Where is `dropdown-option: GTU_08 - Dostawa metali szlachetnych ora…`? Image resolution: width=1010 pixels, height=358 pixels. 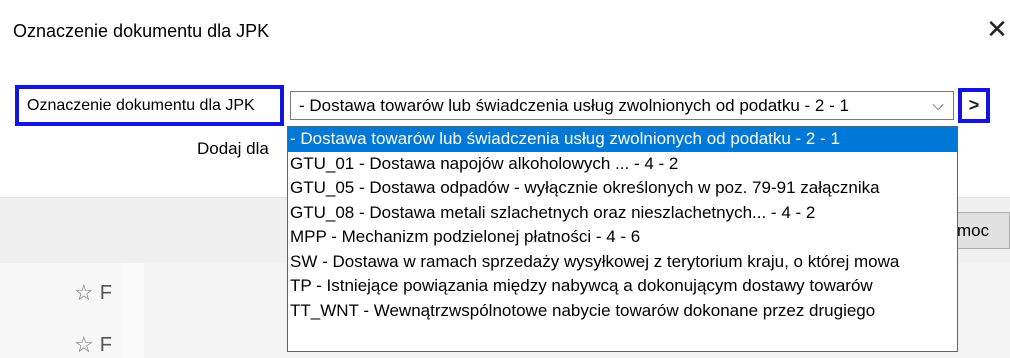 dropdown-option: GTU_08 - Dostawa metali szlachetnych ora… is located at coordinates (622, 213).